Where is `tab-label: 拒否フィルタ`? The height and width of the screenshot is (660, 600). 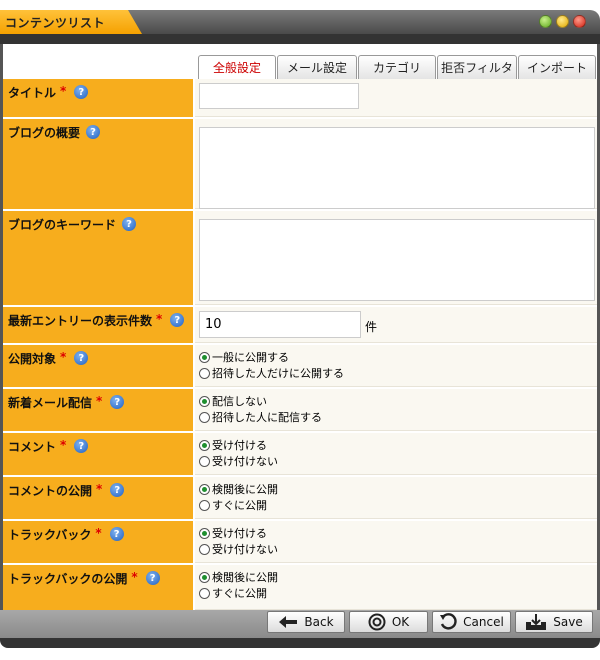
tab-label: 拒否フィルタ is located at coordinates (477, 68).